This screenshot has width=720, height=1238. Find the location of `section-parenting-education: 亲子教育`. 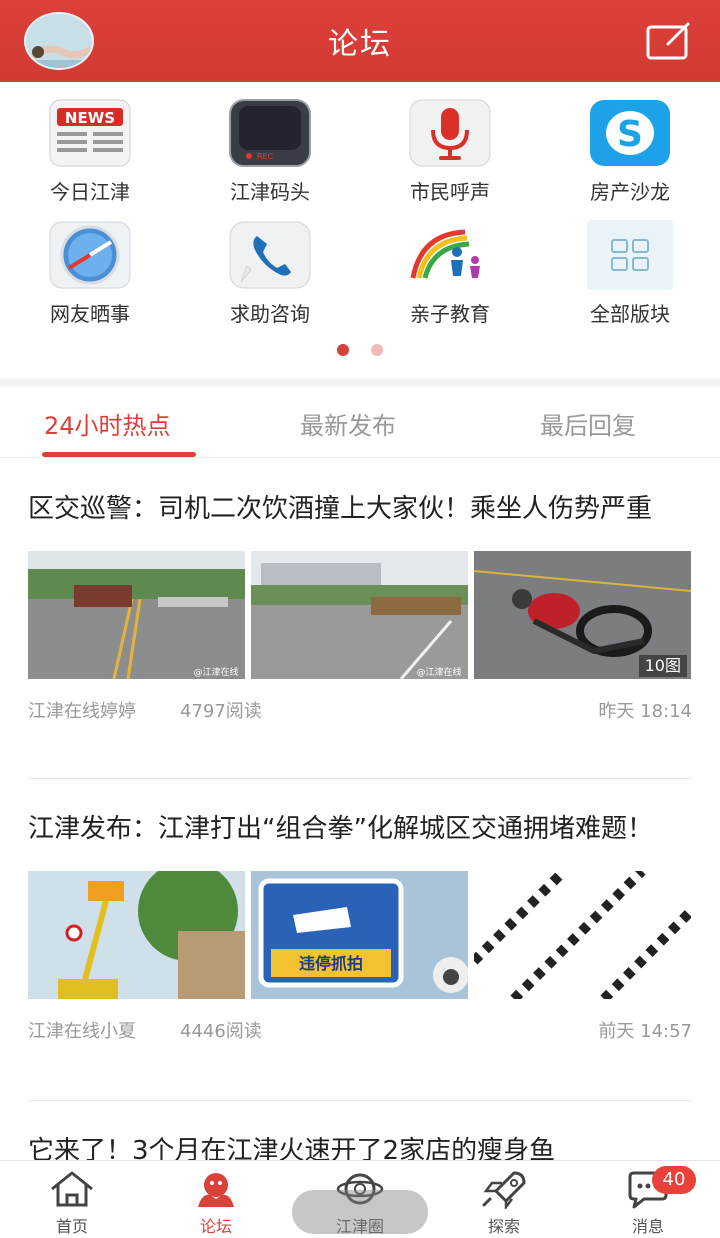

section-parenting-education: 亲子教育 is located at coordinates (450, 273).